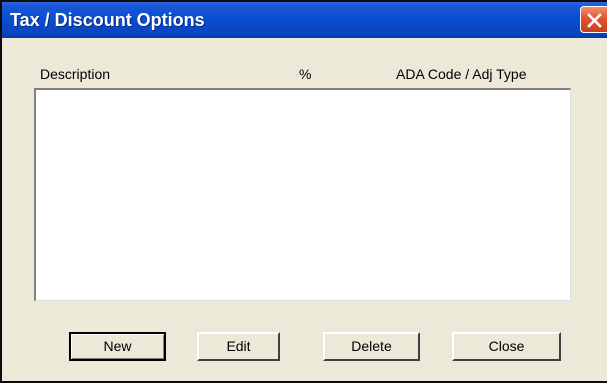 The image size is (609, 383). What do you see at coordinates (371, 346) in the screenshot?
I see `delete-button: Delete` at bounding box center [371, 346].